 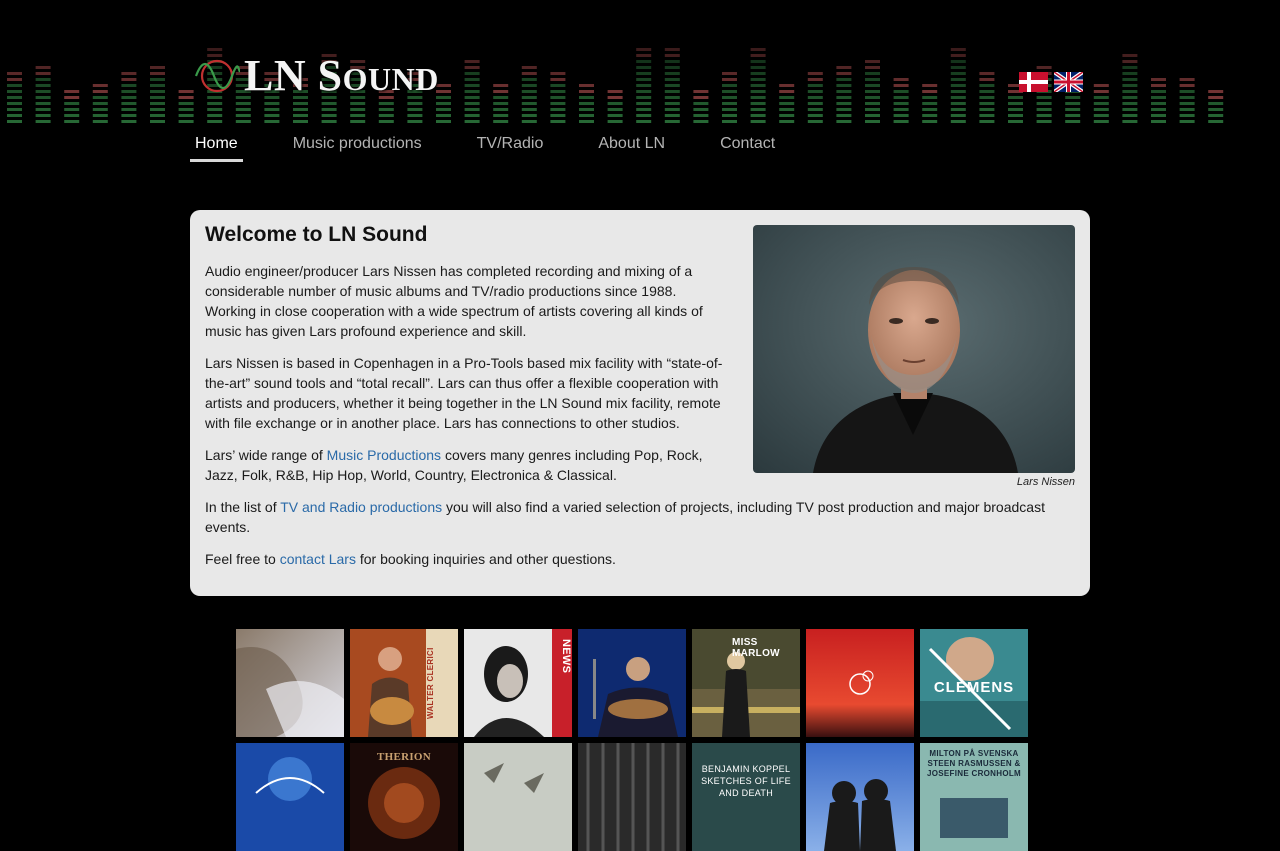 What do you see at coordinates (1068, 82) in the screenshot?
I see `uk-flag-icon` at bounding box center [1068, 82].